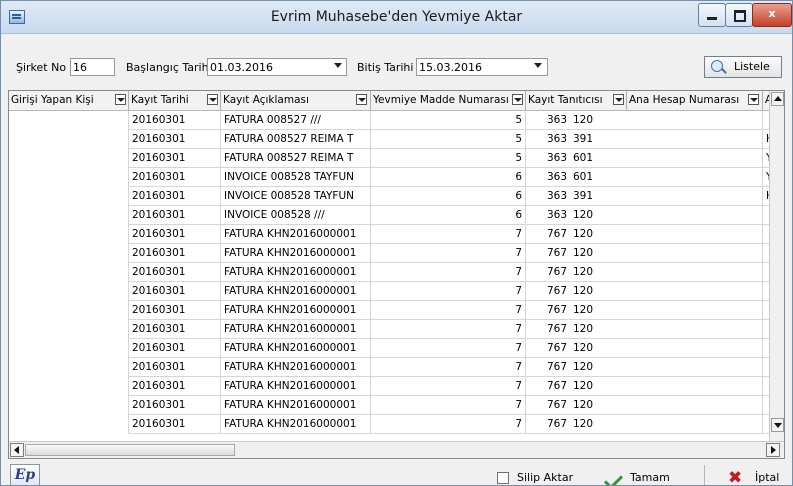 This screenshot has width=793, height=486. What do you see at coordinates (296, 120) in the screenshot?
I see `cell-kayit-aciklamasi: FATURA 008527 ///` at bounding box center [296, 120].